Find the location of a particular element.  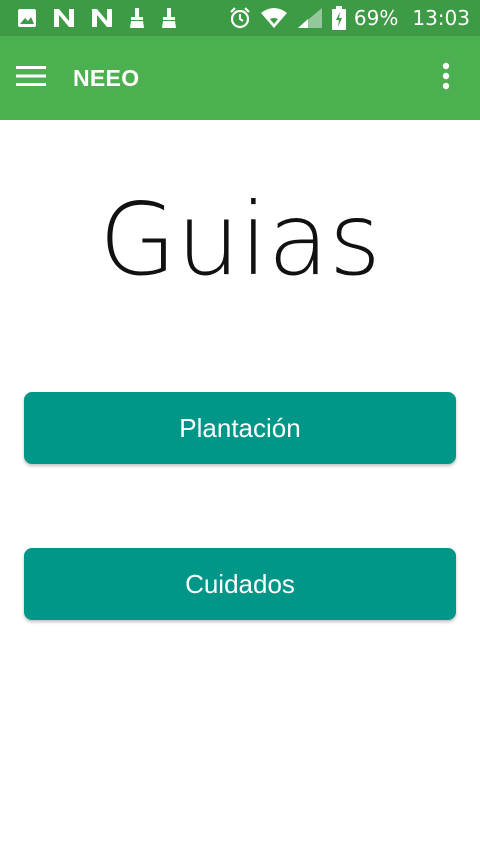

cuidados-button-label: Cuidados is located at coordinates (240, 583).